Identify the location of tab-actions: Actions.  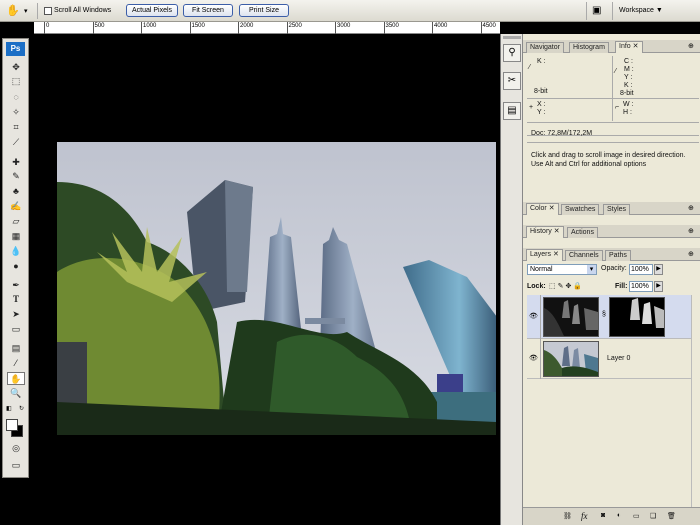
(582, 232).